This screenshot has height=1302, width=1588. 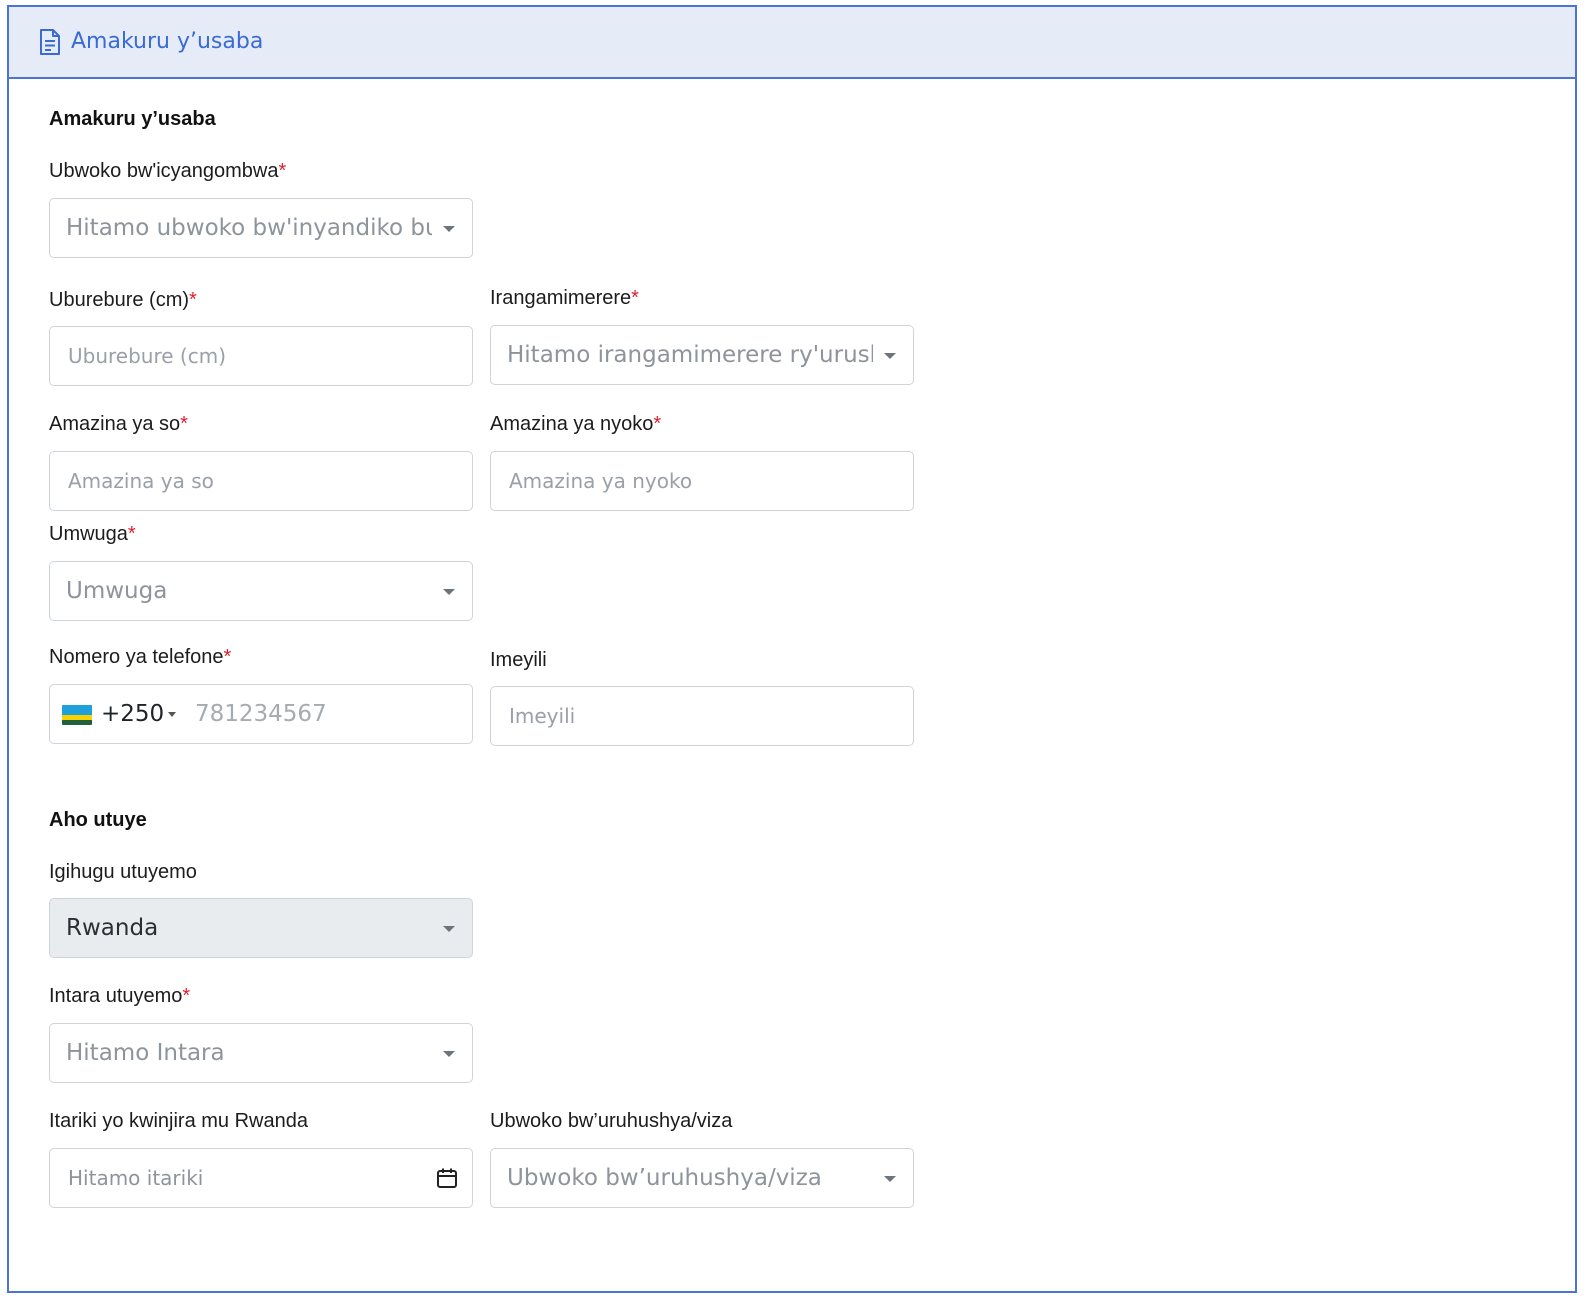 What do you see at coordinates (135, 1178) in the screenshot?
I see `entry-date-input: Hitamo itariki` at bounding box center [135, 1178].